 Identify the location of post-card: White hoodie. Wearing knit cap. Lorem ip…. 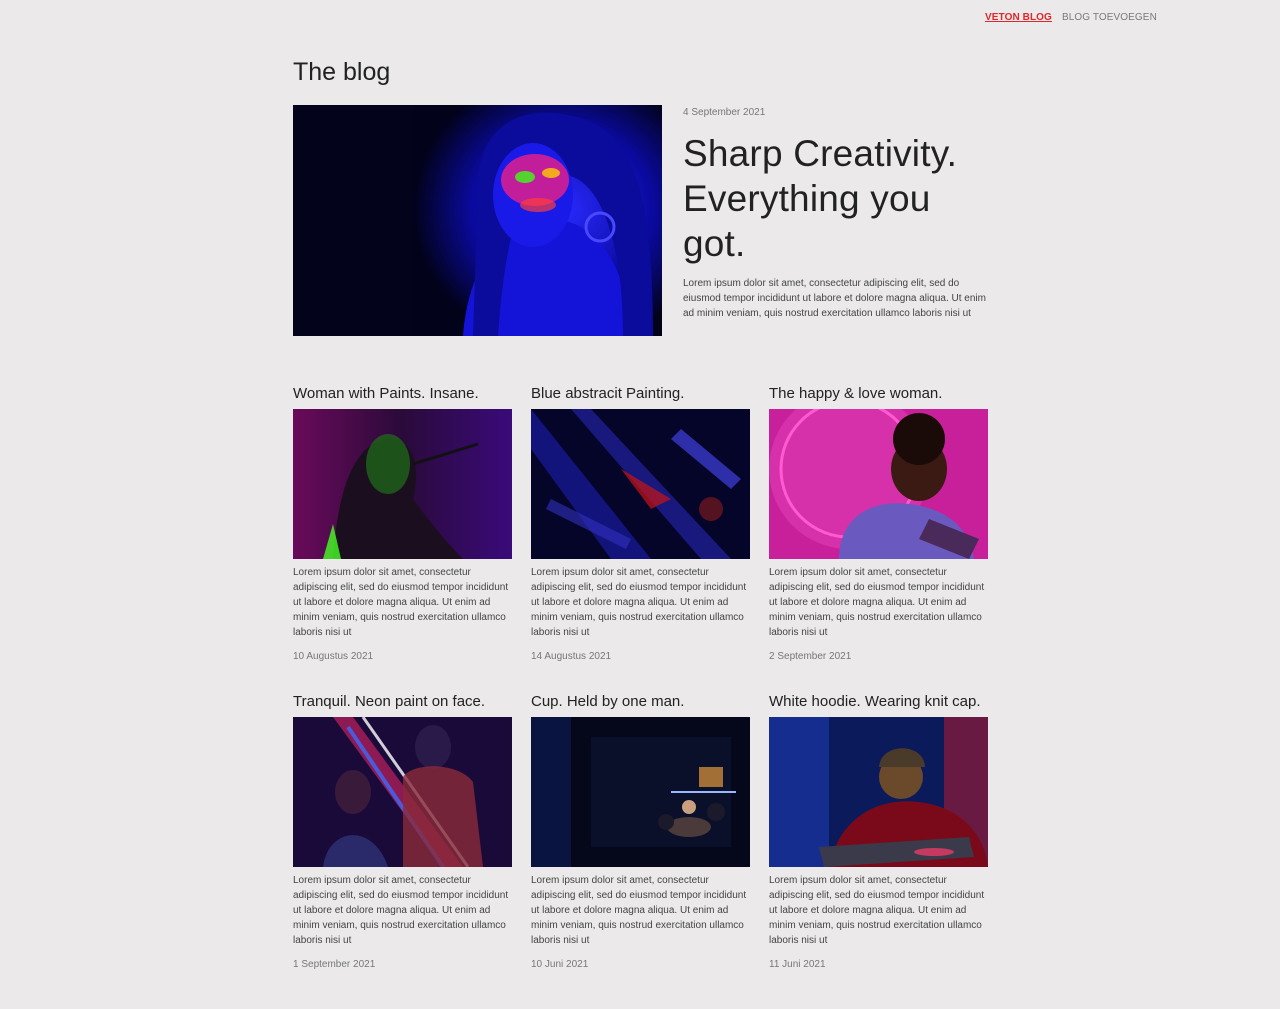
(878, 831).